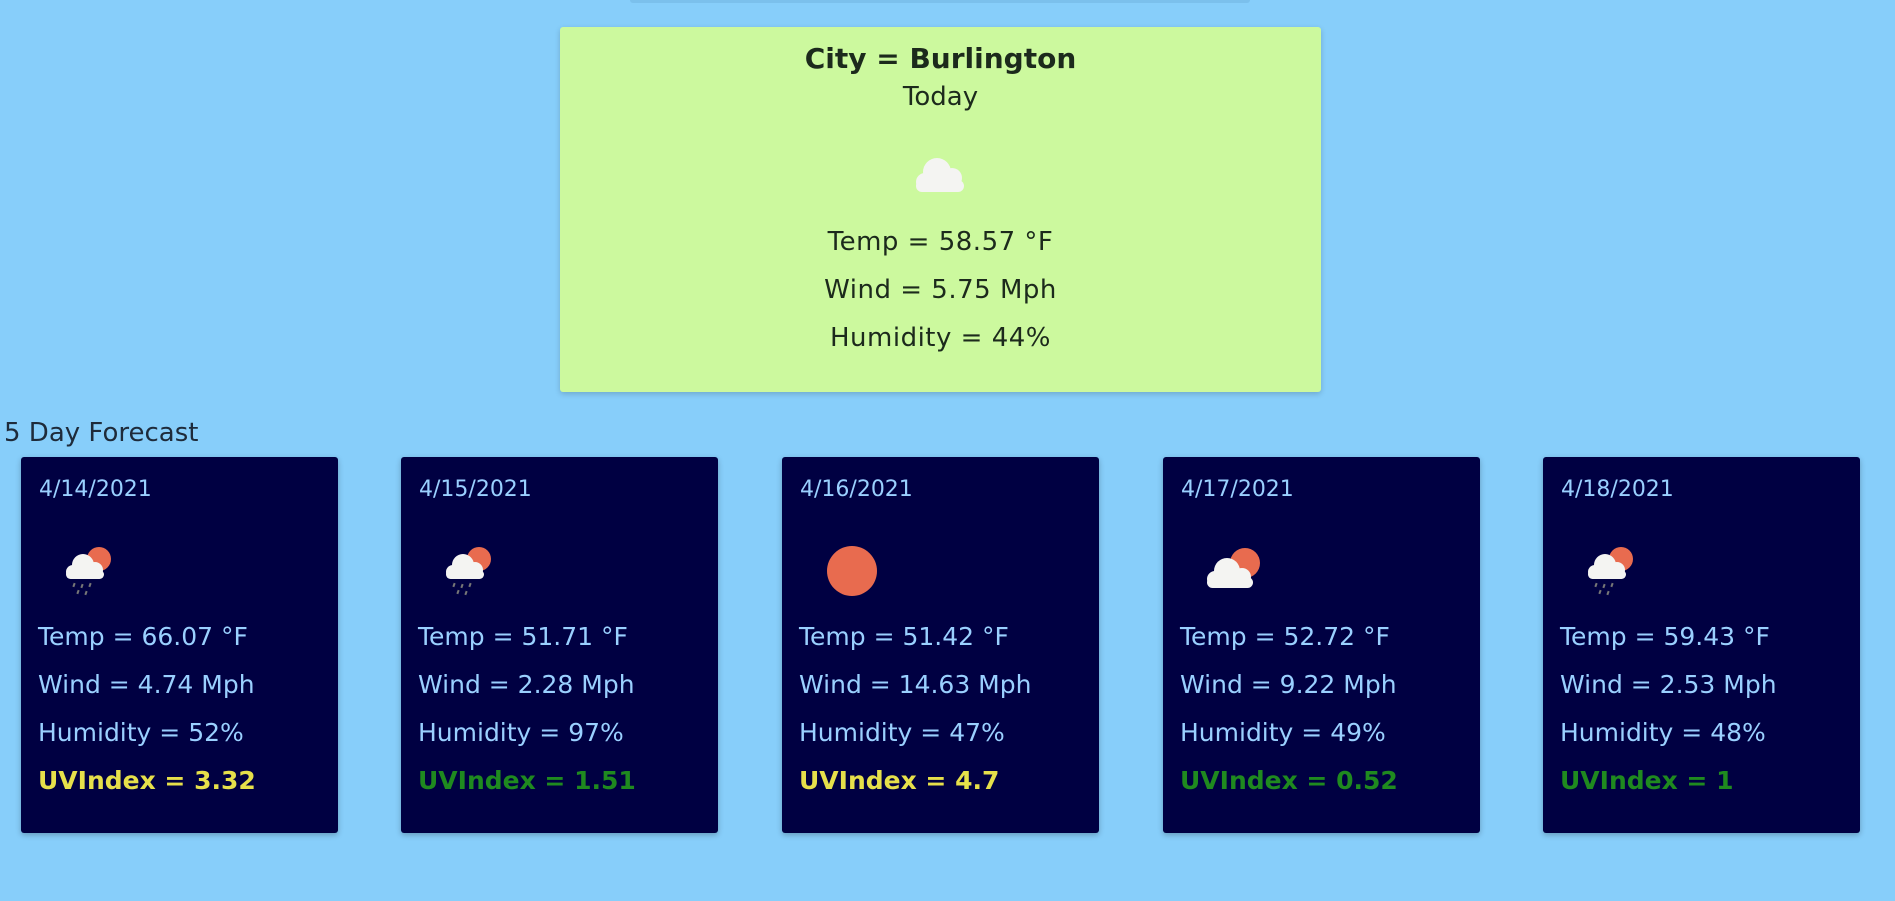 The image size is (1895, 901). What do you see at coordinates (904, 636) in the screenshot?
I see `forecast-temp: Temp = 51.42 °F` at bounding box center [904, 636].